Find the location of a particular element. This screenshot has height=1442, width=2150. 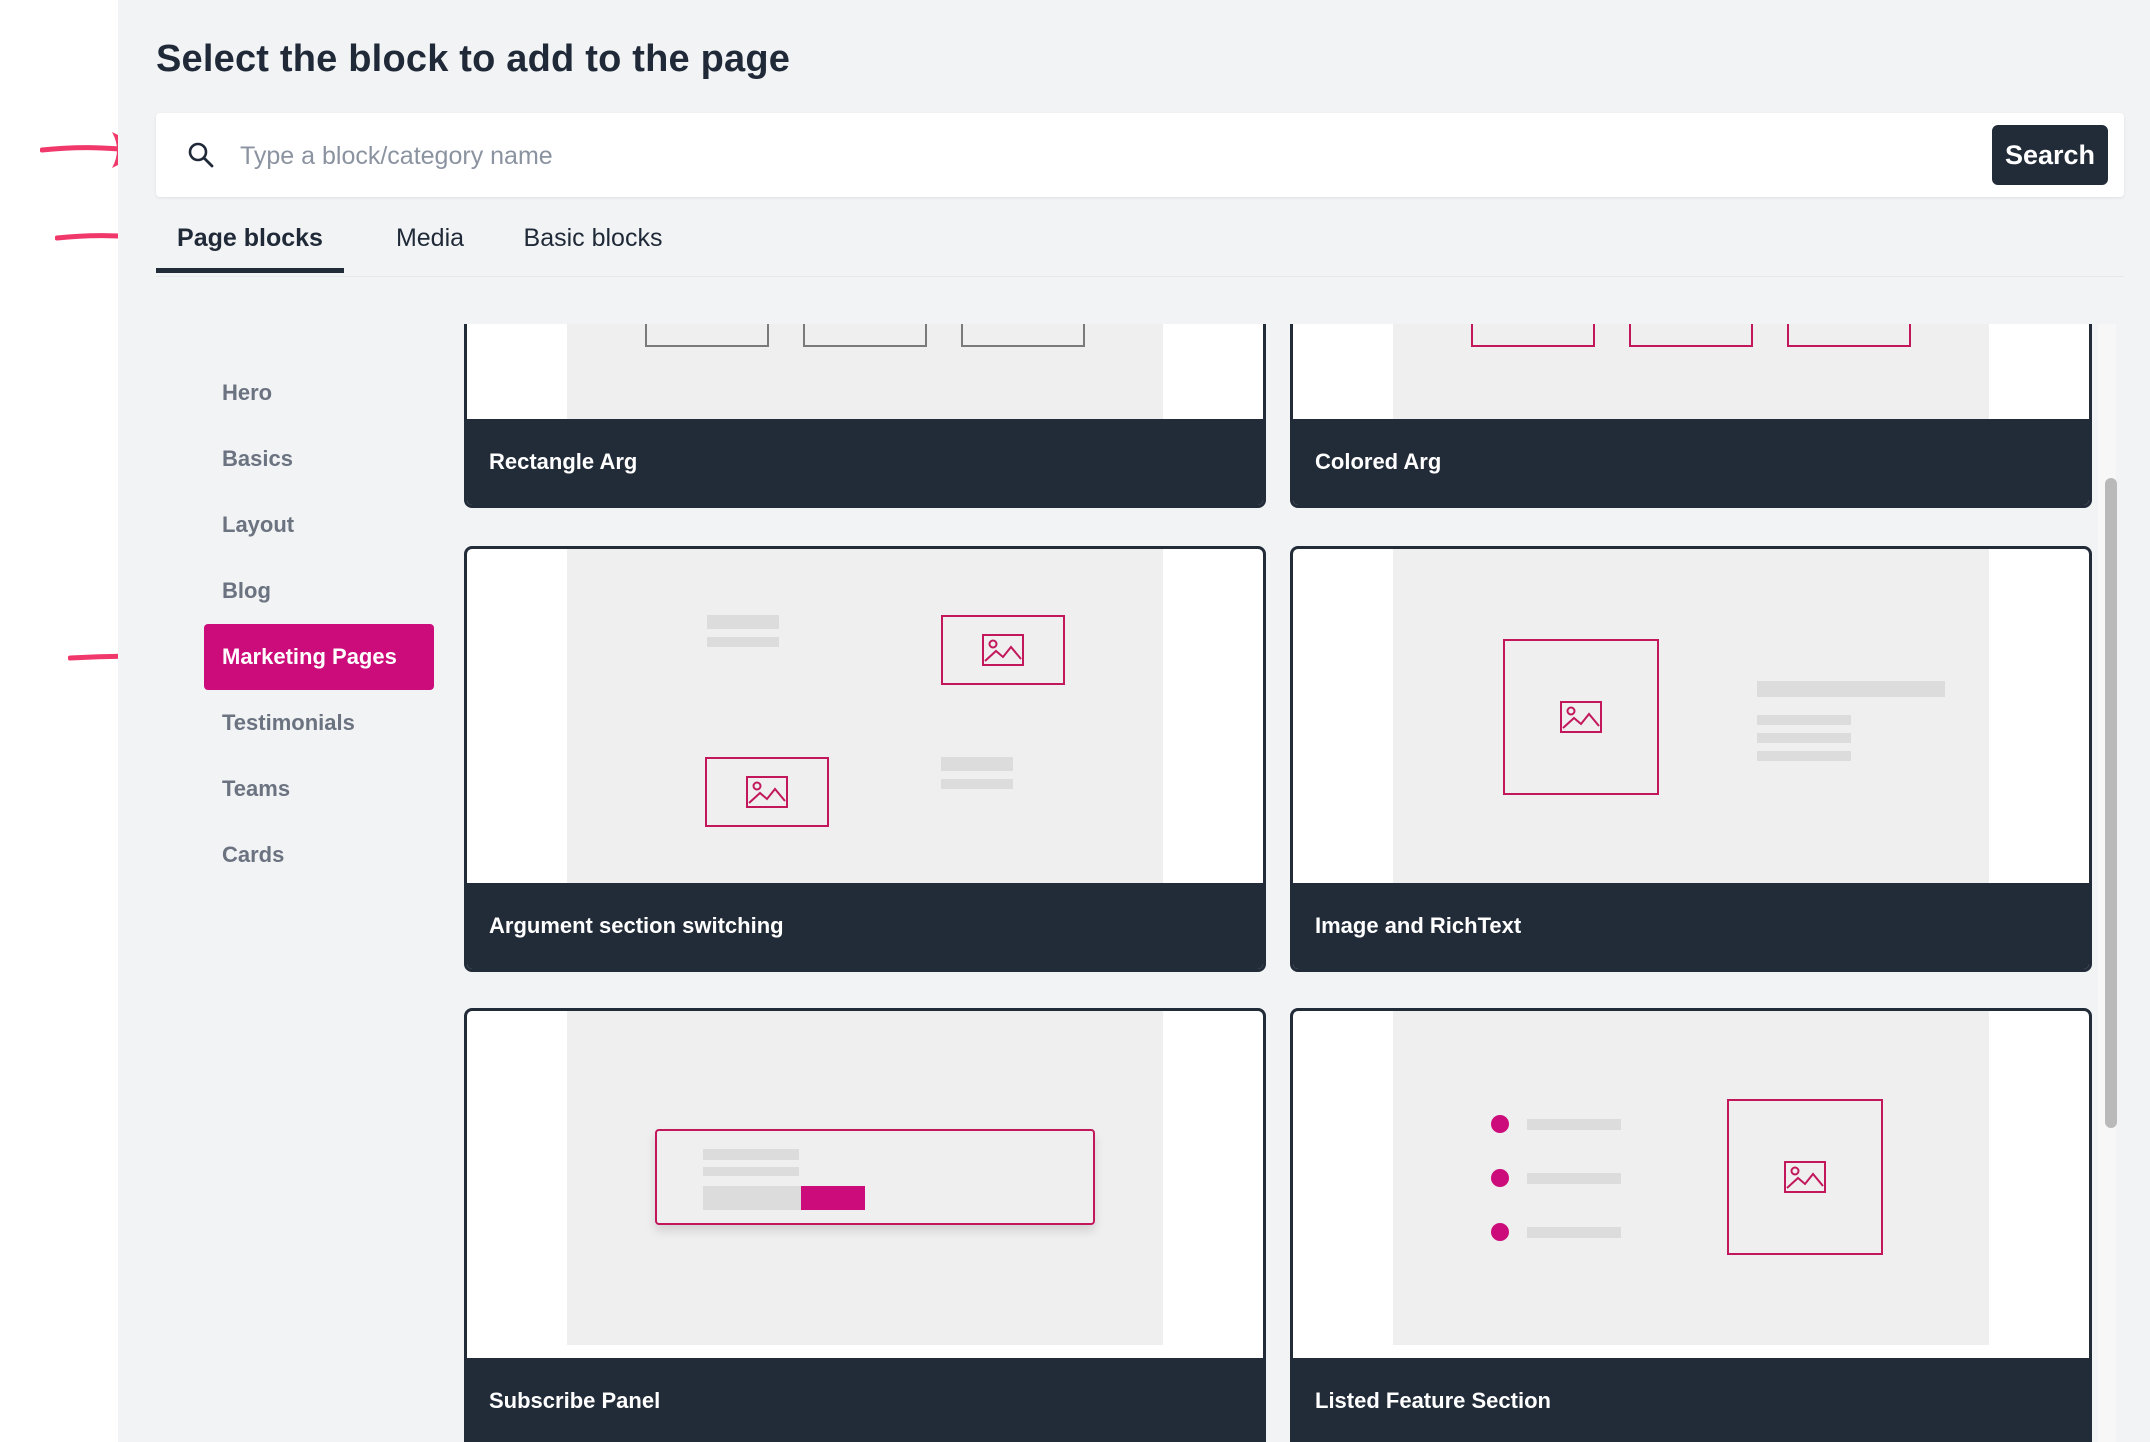

input-placeholder is located at coordinates (752, 1198).